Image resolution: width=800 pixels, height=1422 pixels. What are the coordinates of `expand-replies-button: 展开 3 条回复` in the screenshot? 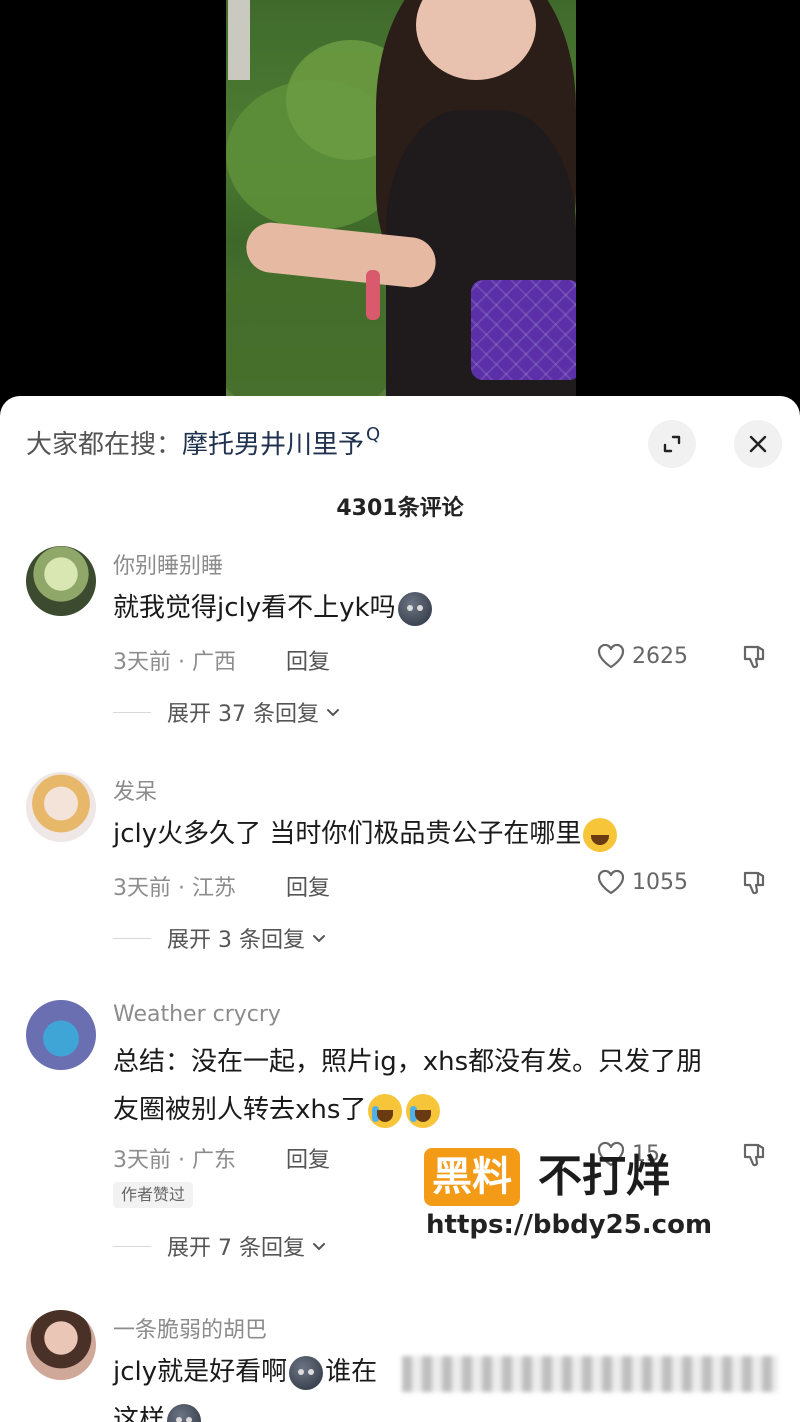 It's located at (220, 938).